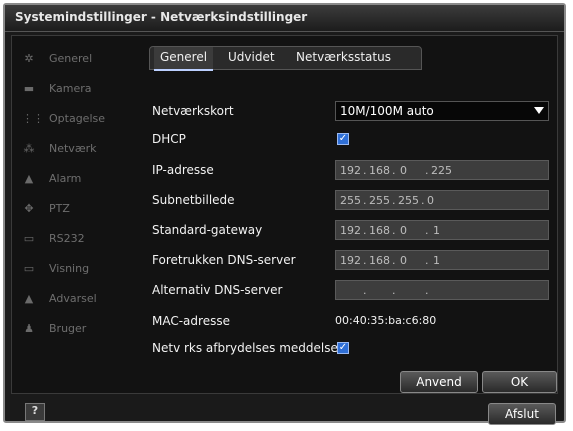 The width and height of the screenshot is (573, 431). What do you see at coordinates (35, 412) in the screenshot?
I see `help-icon: ?` at bounding box center [35, 412].